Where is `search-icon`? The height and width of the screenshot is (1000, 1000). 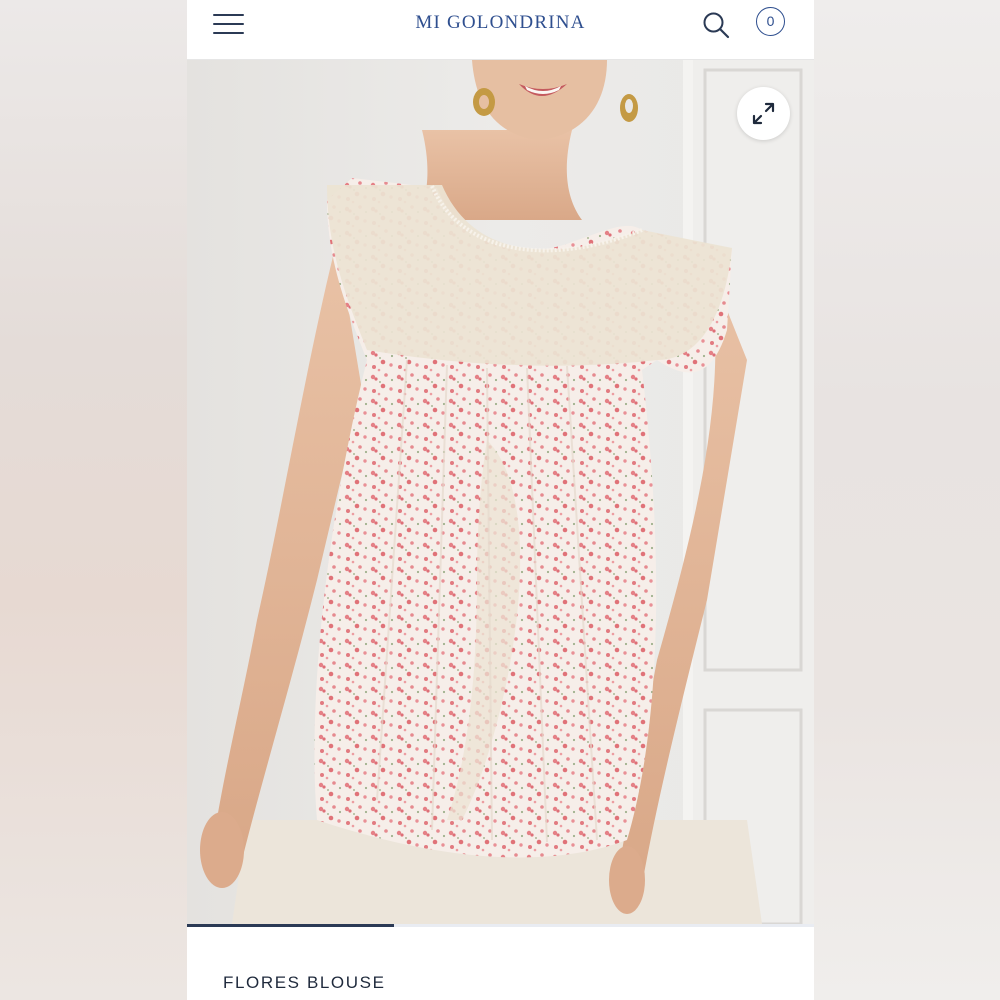 search-icon is located at coordinates (716, 25).